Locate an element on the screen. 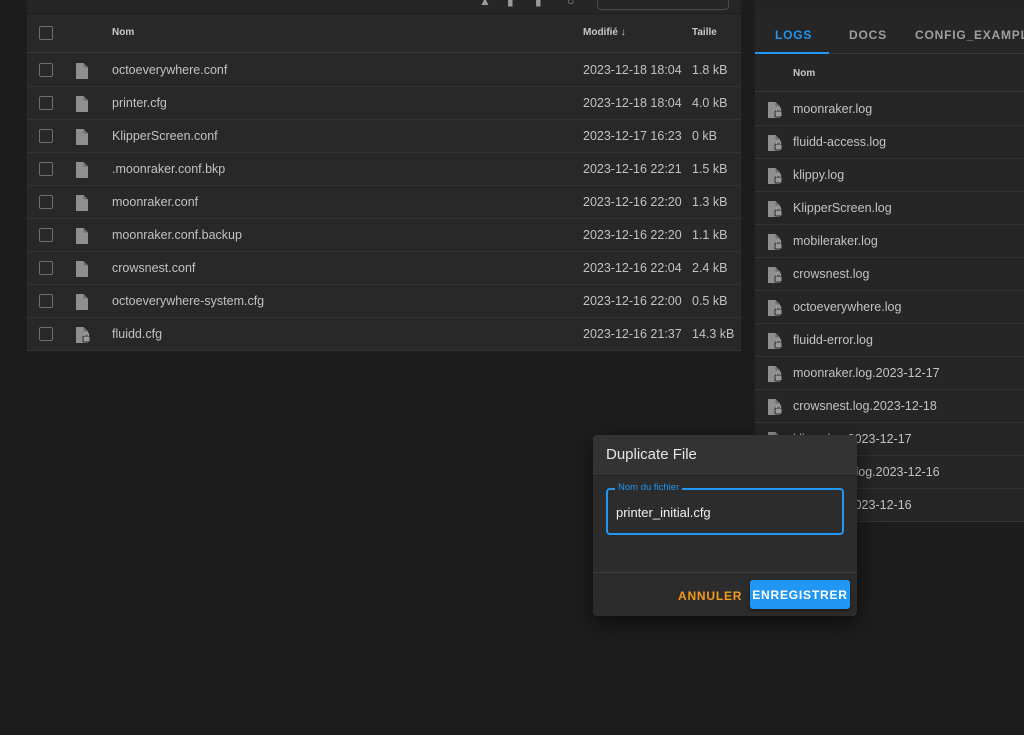 The width and height of the screenshot is (1024, 735). file-name: KlipperScreen.conf is located at coordinates (165, 136).